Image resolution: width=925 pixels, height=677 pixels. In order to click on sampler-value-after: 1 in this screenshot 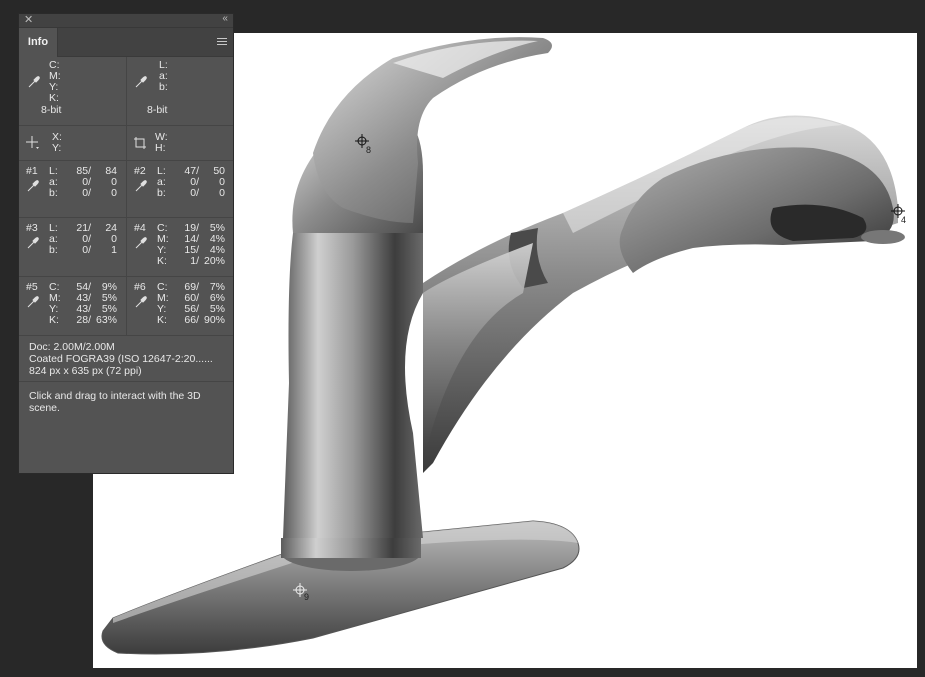, I will do `click(114, 250)`.